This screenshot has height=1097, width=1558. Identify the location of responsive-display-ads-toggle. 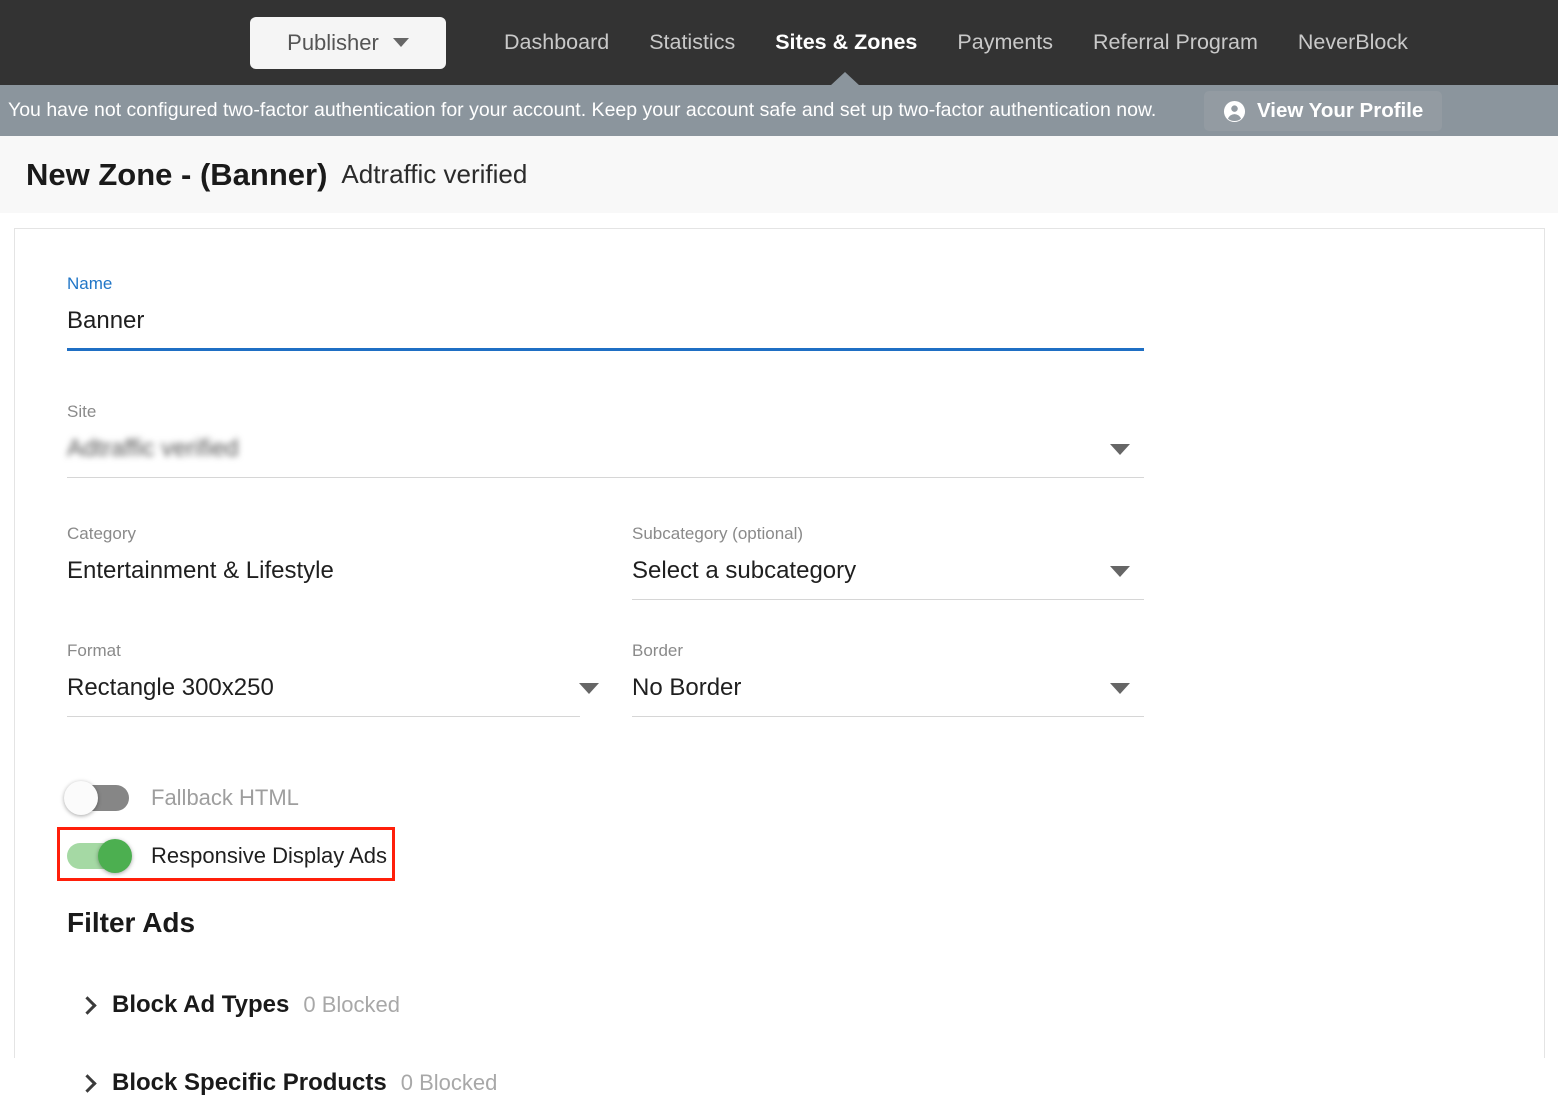
(99, 856).